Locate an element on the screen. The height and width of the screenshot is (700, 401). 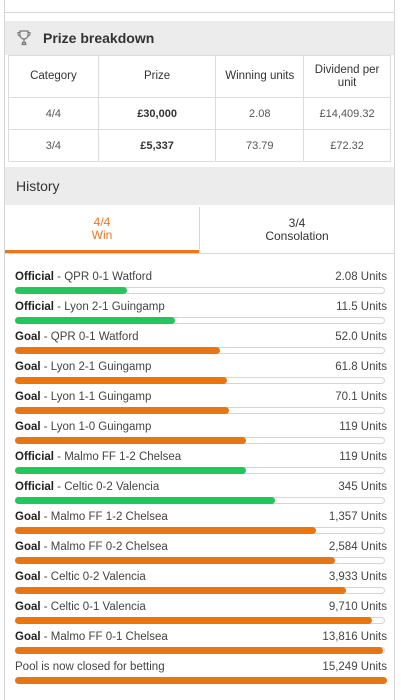
history-header: History is located at coordinates (199, 186).